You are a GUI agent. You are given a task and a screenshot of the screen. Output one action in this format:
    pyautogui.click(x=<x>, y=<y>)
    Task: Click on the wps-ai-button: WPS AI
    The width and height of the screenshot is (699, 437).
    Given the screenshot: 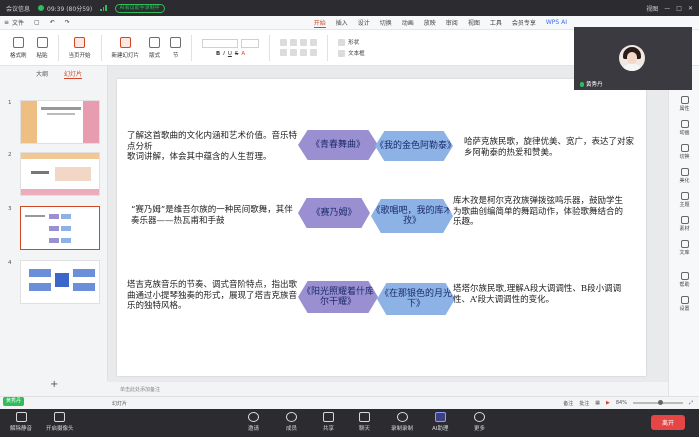 What is the action you would take?
    pyautogui.click(x=556, y=22)
    